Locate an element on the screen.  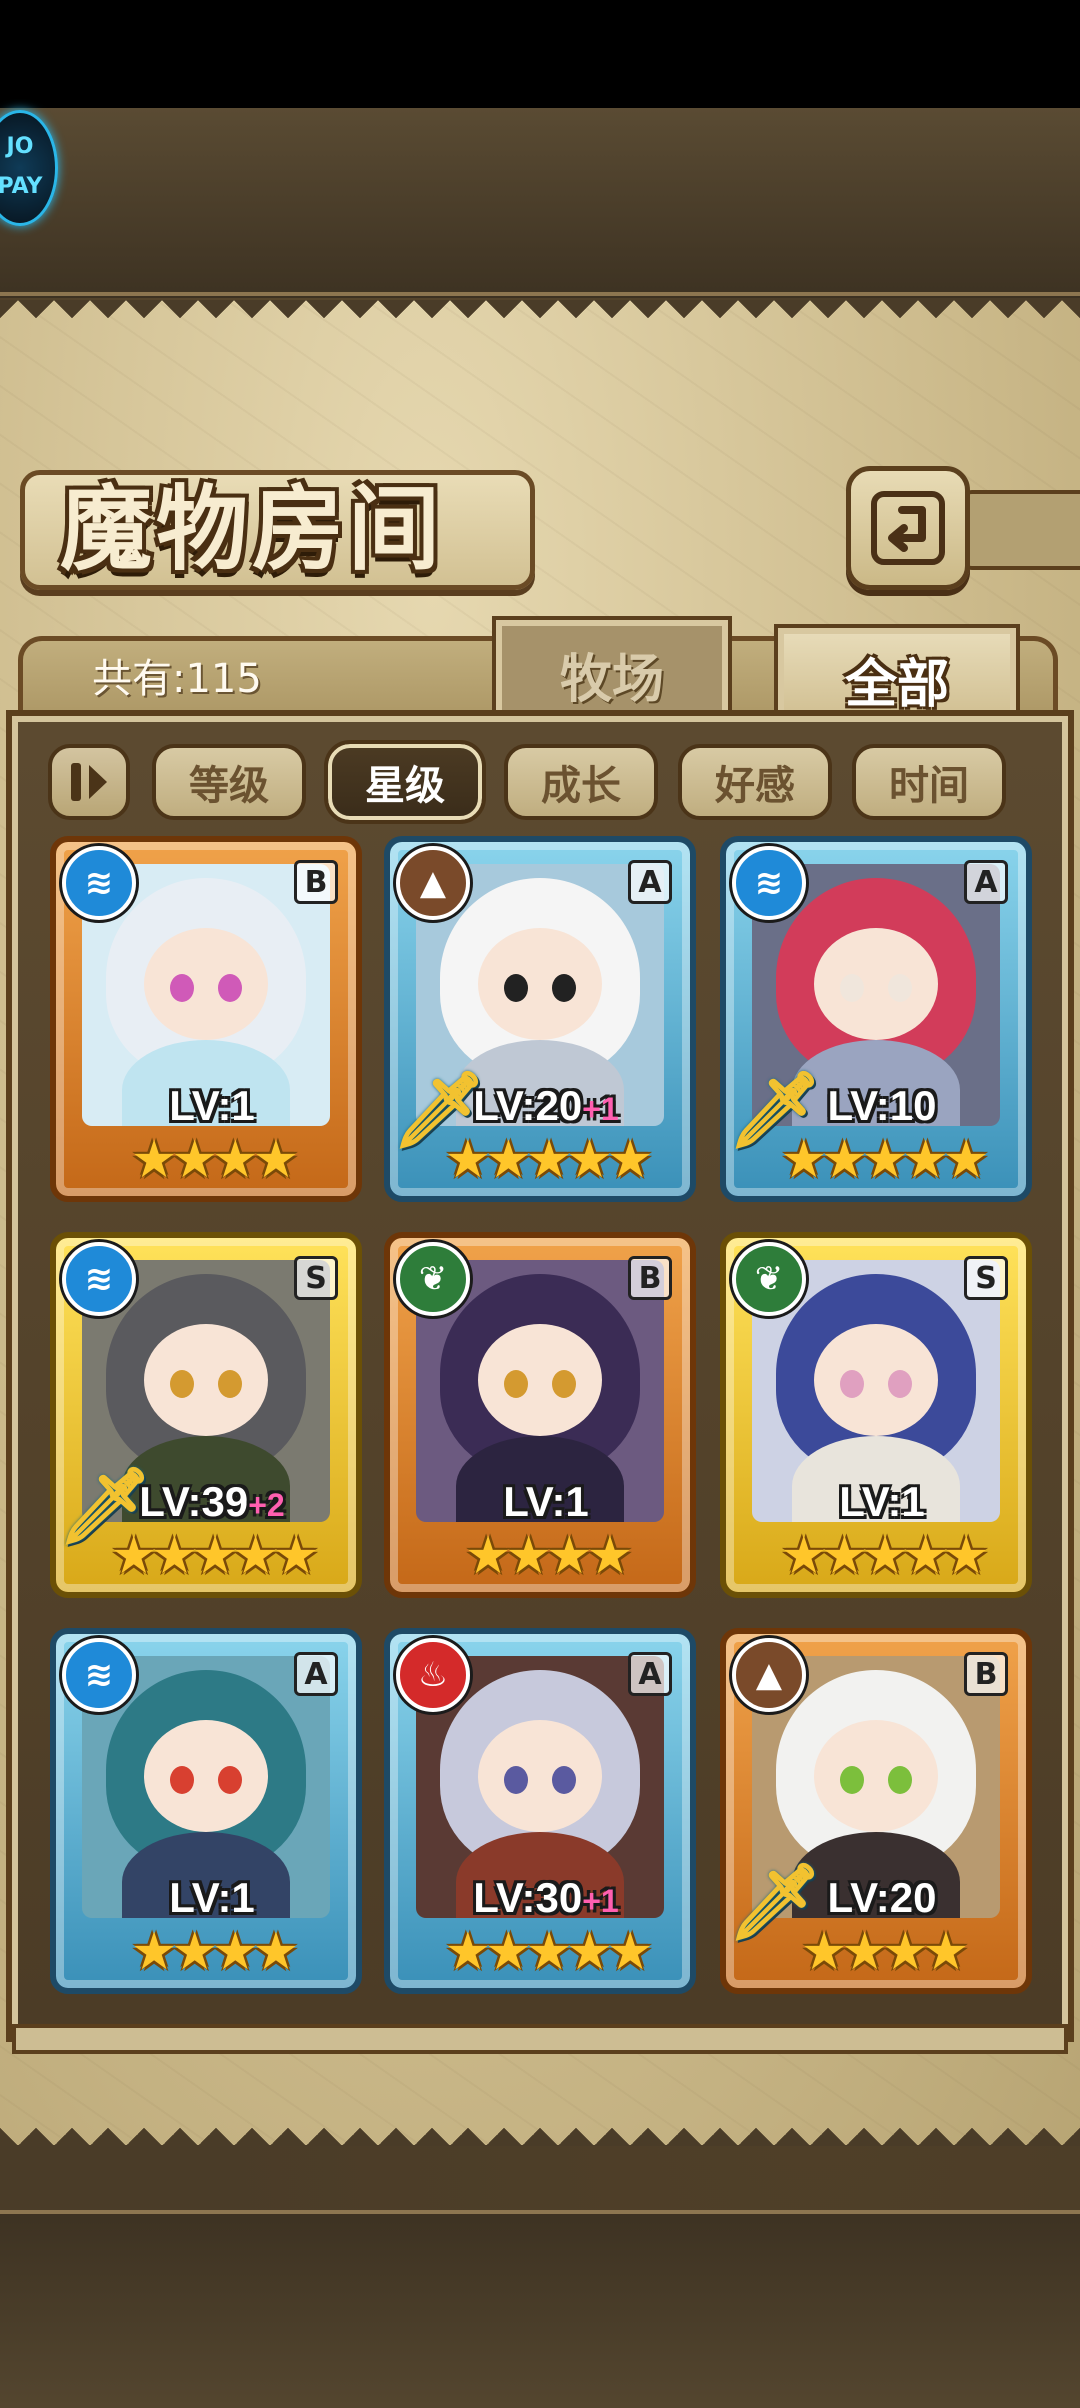
monster-card: ≋S🗡LV:39+2★★★★★ is located at coordinates (206, 1415).